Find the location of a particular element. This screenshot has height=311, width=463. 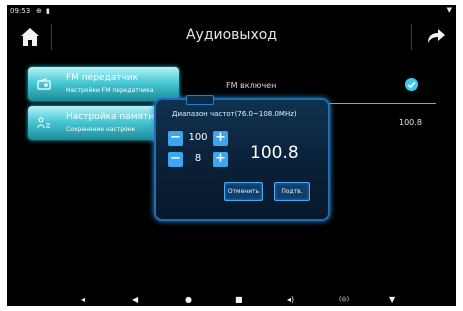

decimal-value: 8 is located at coordinates (198, 158).